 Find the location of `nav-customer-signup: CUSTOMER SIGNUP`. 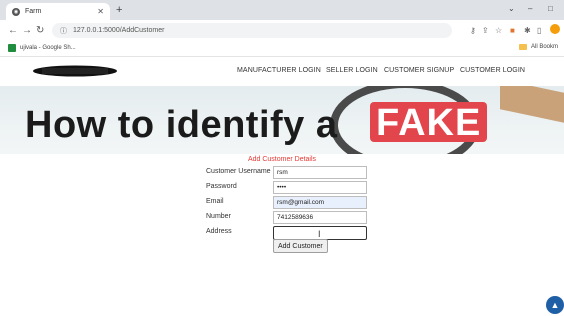

nav-customer-signup: CUSTOMER SIGNUP is located at coordinates (419, 70).